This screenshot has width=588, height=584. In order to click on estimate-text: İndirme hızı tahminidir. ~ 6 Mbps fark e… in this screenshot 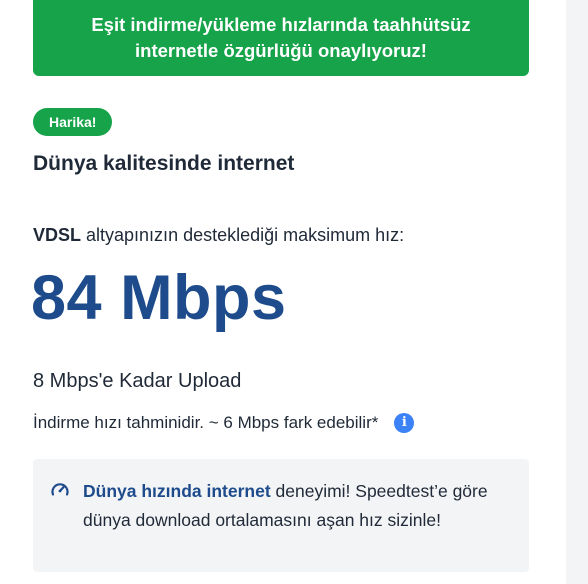, I will do `click(206, 422)`.